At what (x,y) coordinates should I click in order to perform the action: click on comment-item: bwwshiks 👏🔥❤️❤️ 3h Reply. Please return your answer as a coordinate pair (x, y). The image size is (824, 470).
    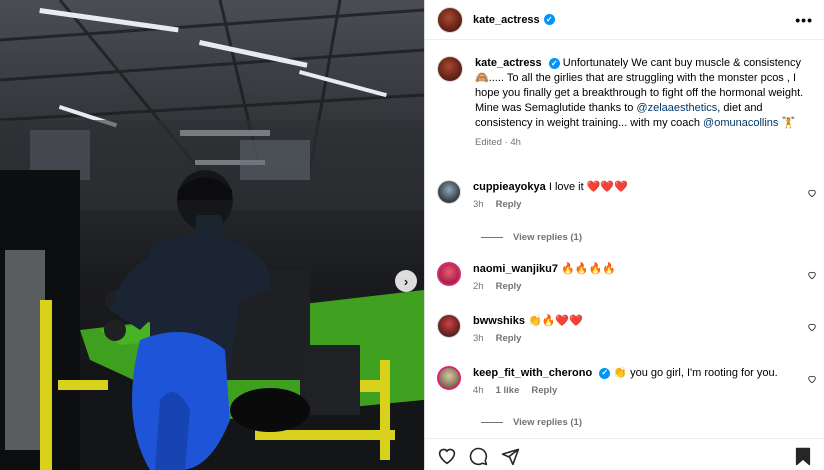
    Looking at the image, I should click on (627, 330).